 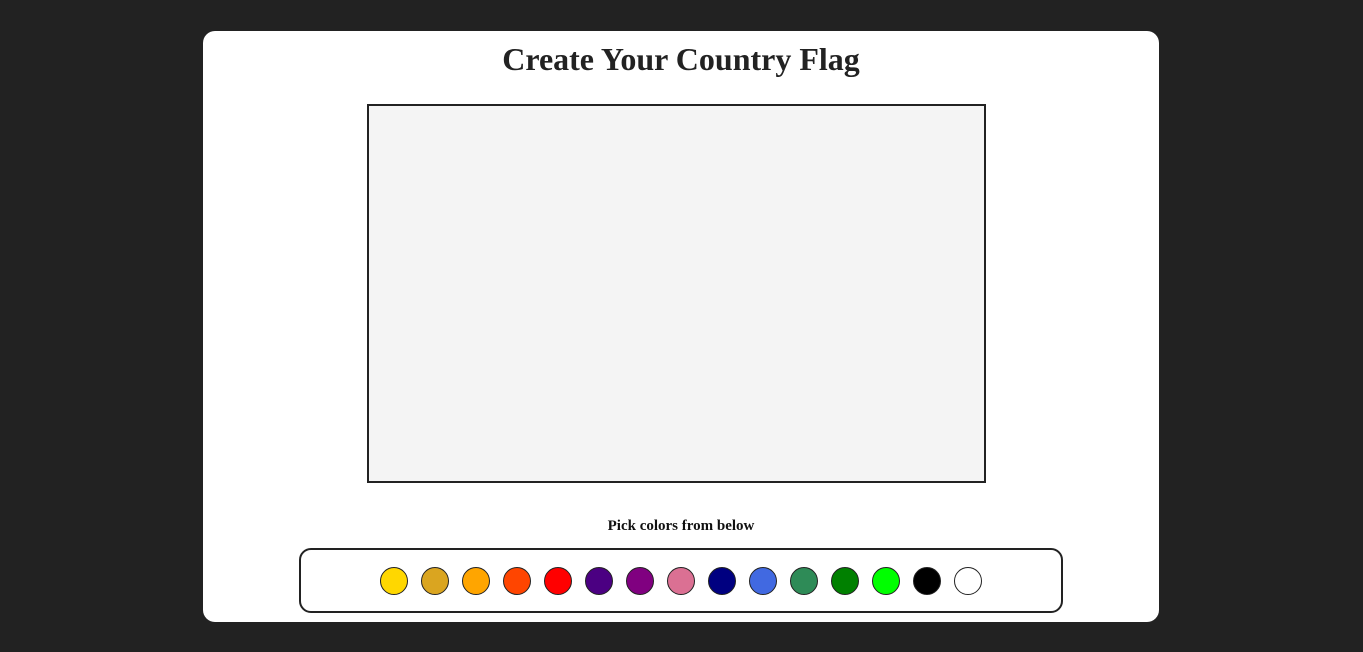 I want to click on pick-colors-label: Pick colors from below, so click(x=681, y=526).